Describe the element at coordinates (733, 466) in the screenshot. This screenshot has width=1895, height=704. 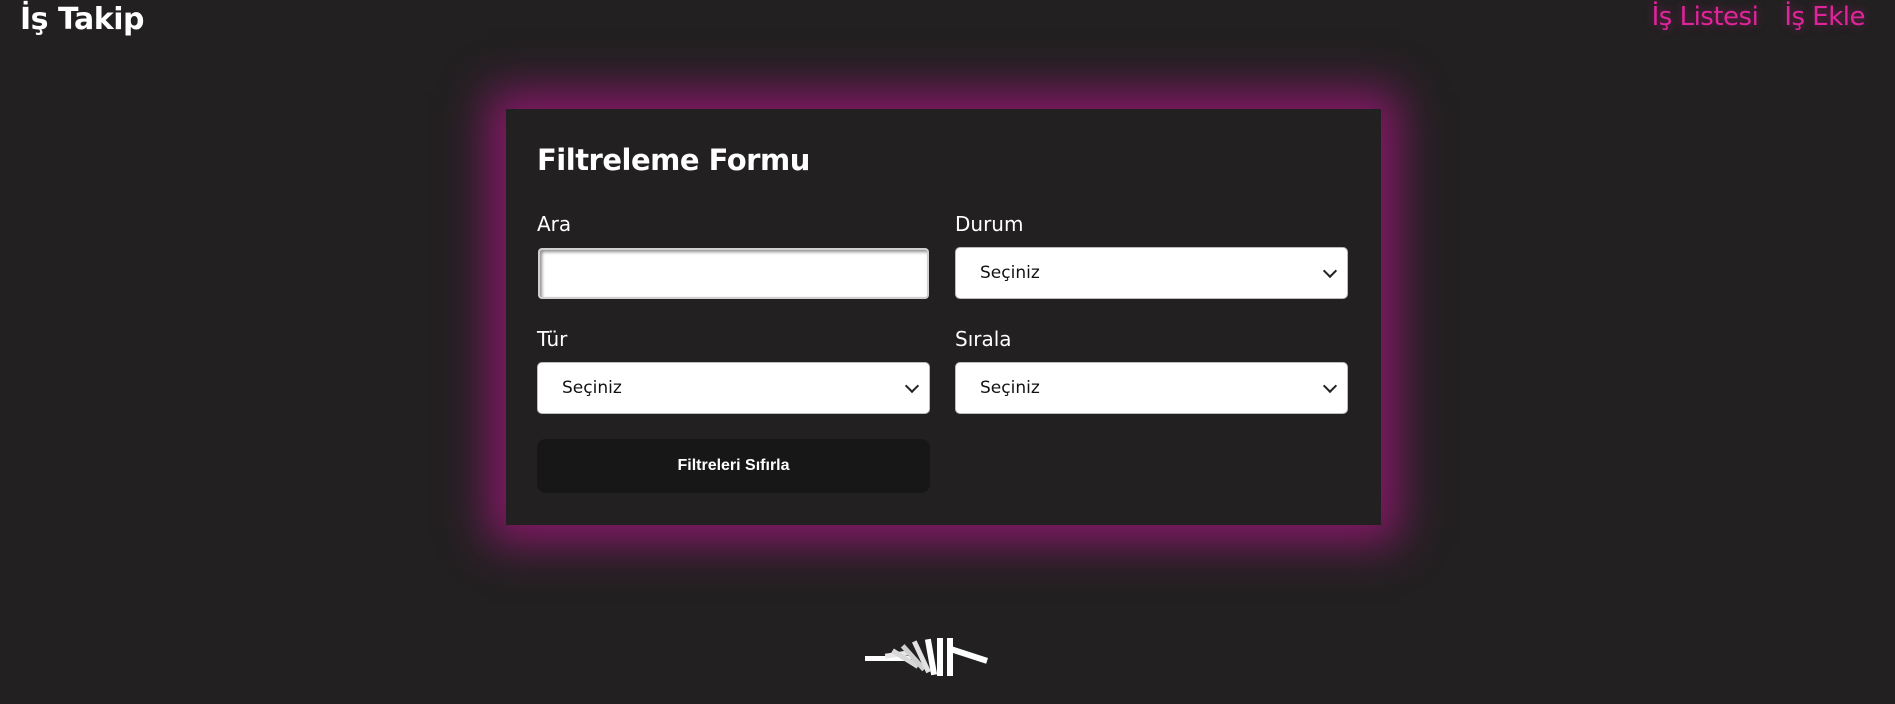
I see `reset-filters-button: Filtreleri Sıfırla` at that location.